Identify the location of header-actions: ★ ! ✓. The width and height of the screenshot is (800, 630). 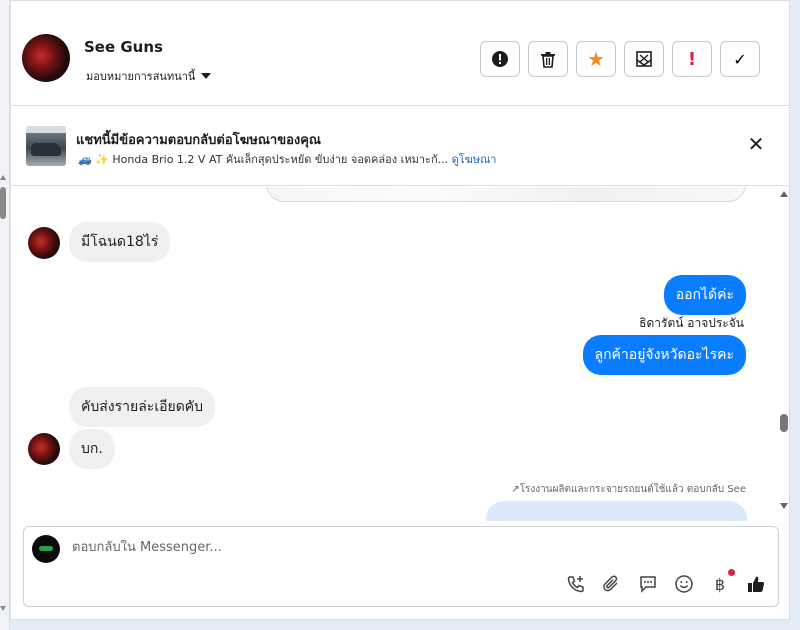
(620, 59).